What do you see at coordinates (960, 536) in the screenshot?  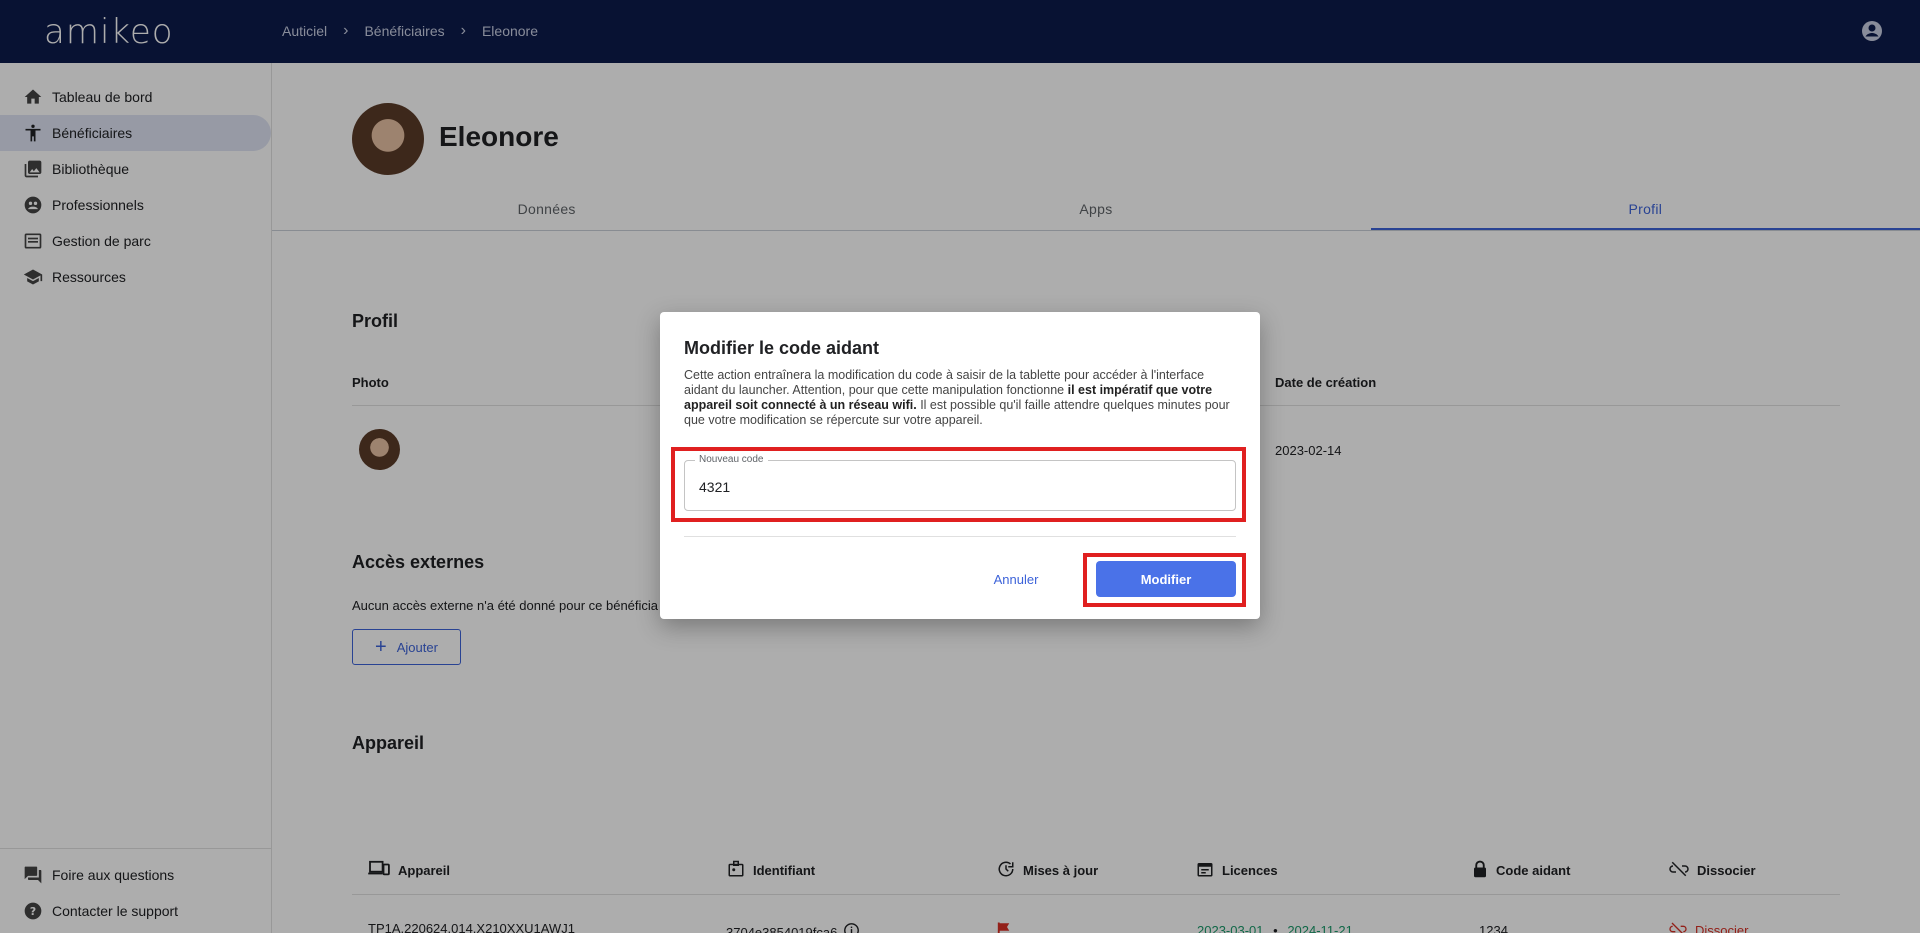 I see `divider` at bounding box center [960, 536].